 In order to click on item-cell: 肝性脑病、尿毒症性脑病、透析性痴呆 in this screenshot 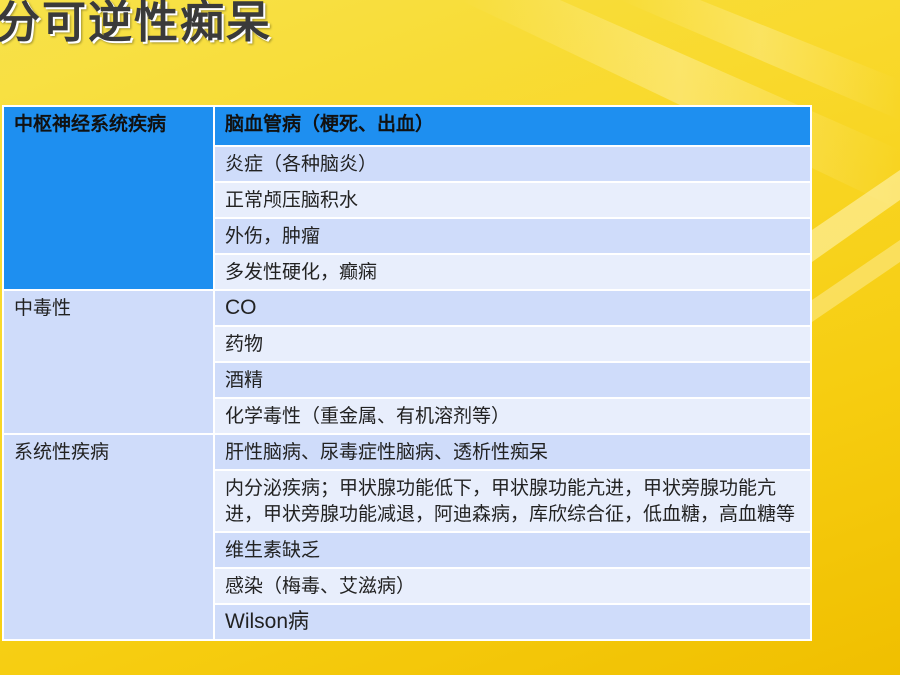, I will do `click(512, 452)`.